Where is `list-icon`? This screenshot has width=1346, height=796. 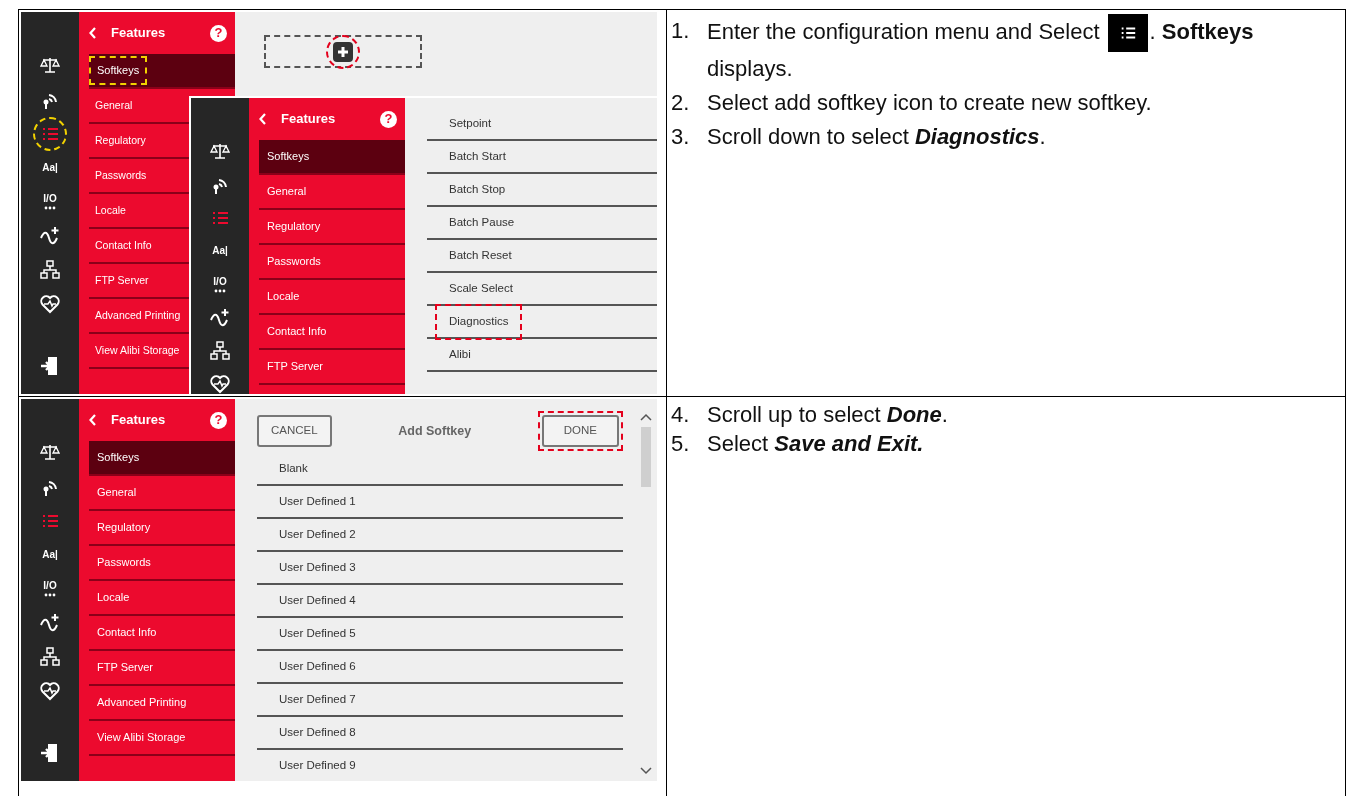 list-icon is located at coordinates (50, 134).